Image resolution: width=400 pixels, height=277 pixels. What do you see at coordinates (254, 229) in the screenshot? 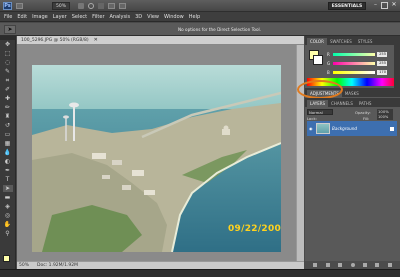
I see `photo-date-stamp: 09/22/2009` at bounding box center [254, 229].